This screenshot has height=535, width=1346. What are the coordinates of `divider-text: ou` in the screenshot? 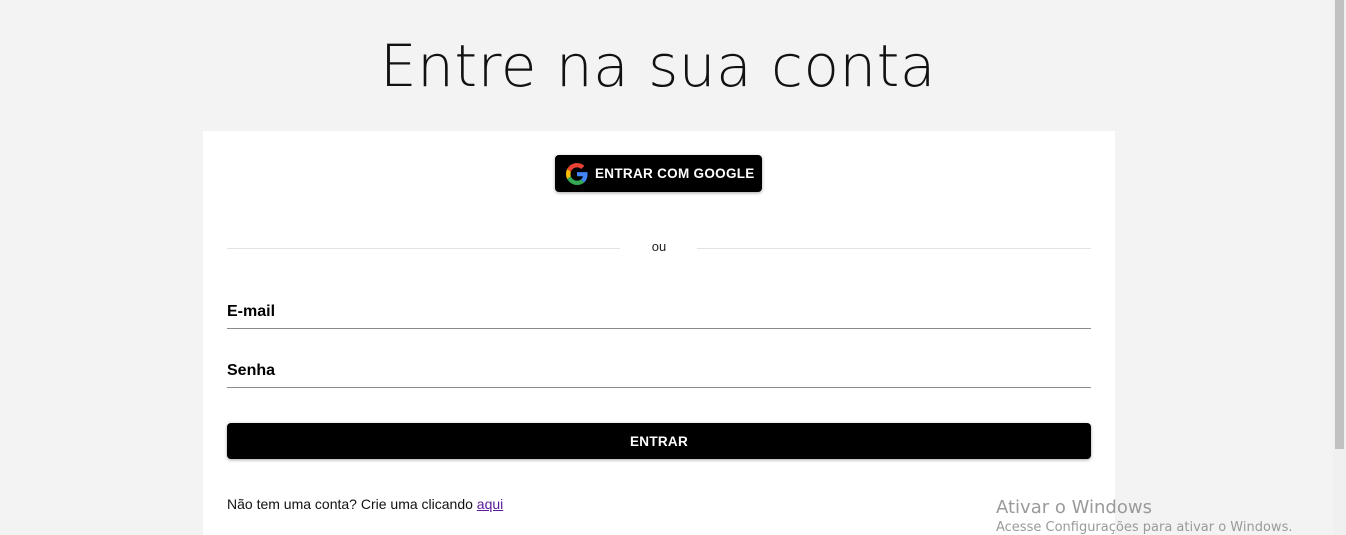 It's located at (659, 246).